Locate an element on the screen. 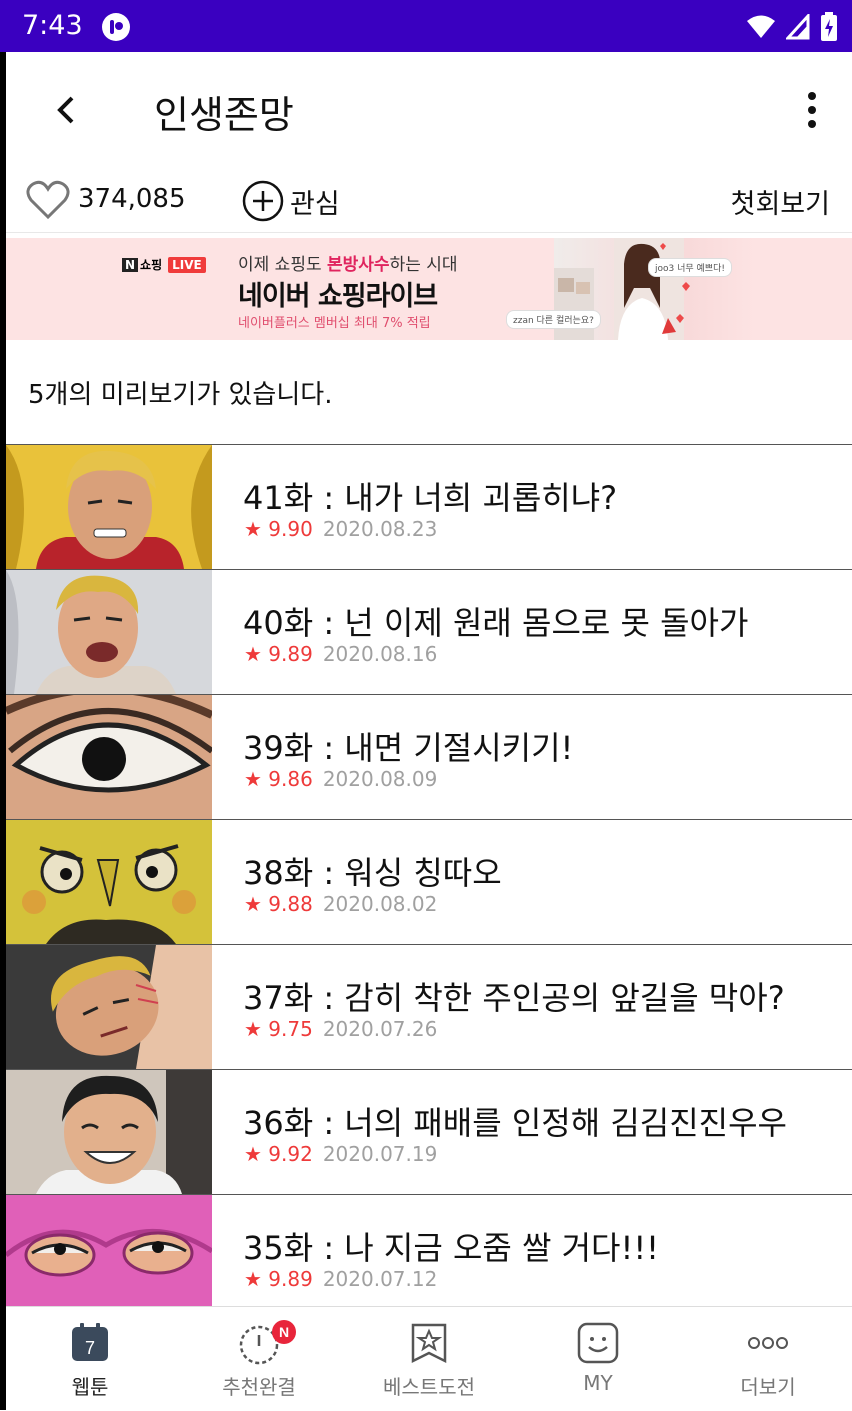 The height and width of the screenshot is (1411, 852). episode-rating: ★ 9.88 is located at coordinates (278, 904).